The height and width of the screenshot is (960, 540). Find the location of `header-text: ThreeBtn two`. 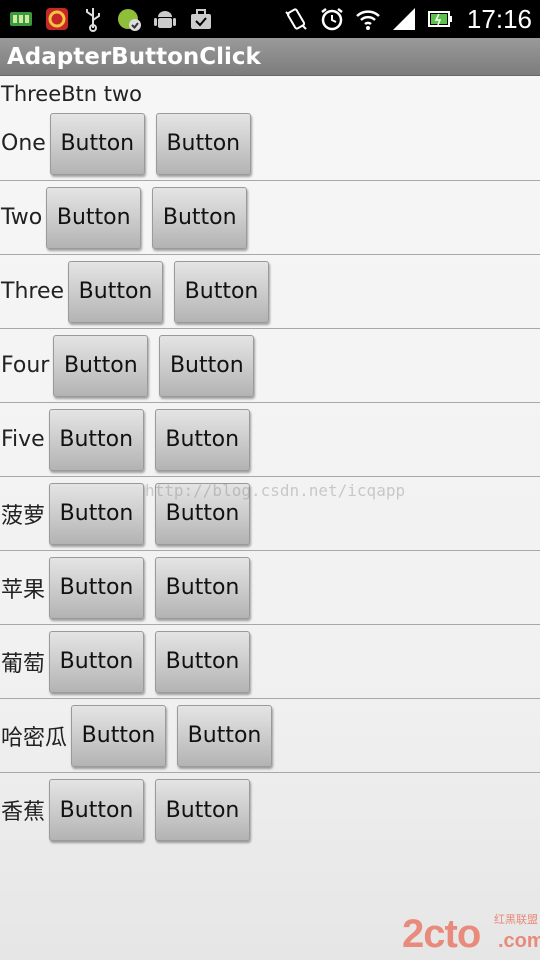

header-text: ThreeBtn two is located at coordinates (72, 94).